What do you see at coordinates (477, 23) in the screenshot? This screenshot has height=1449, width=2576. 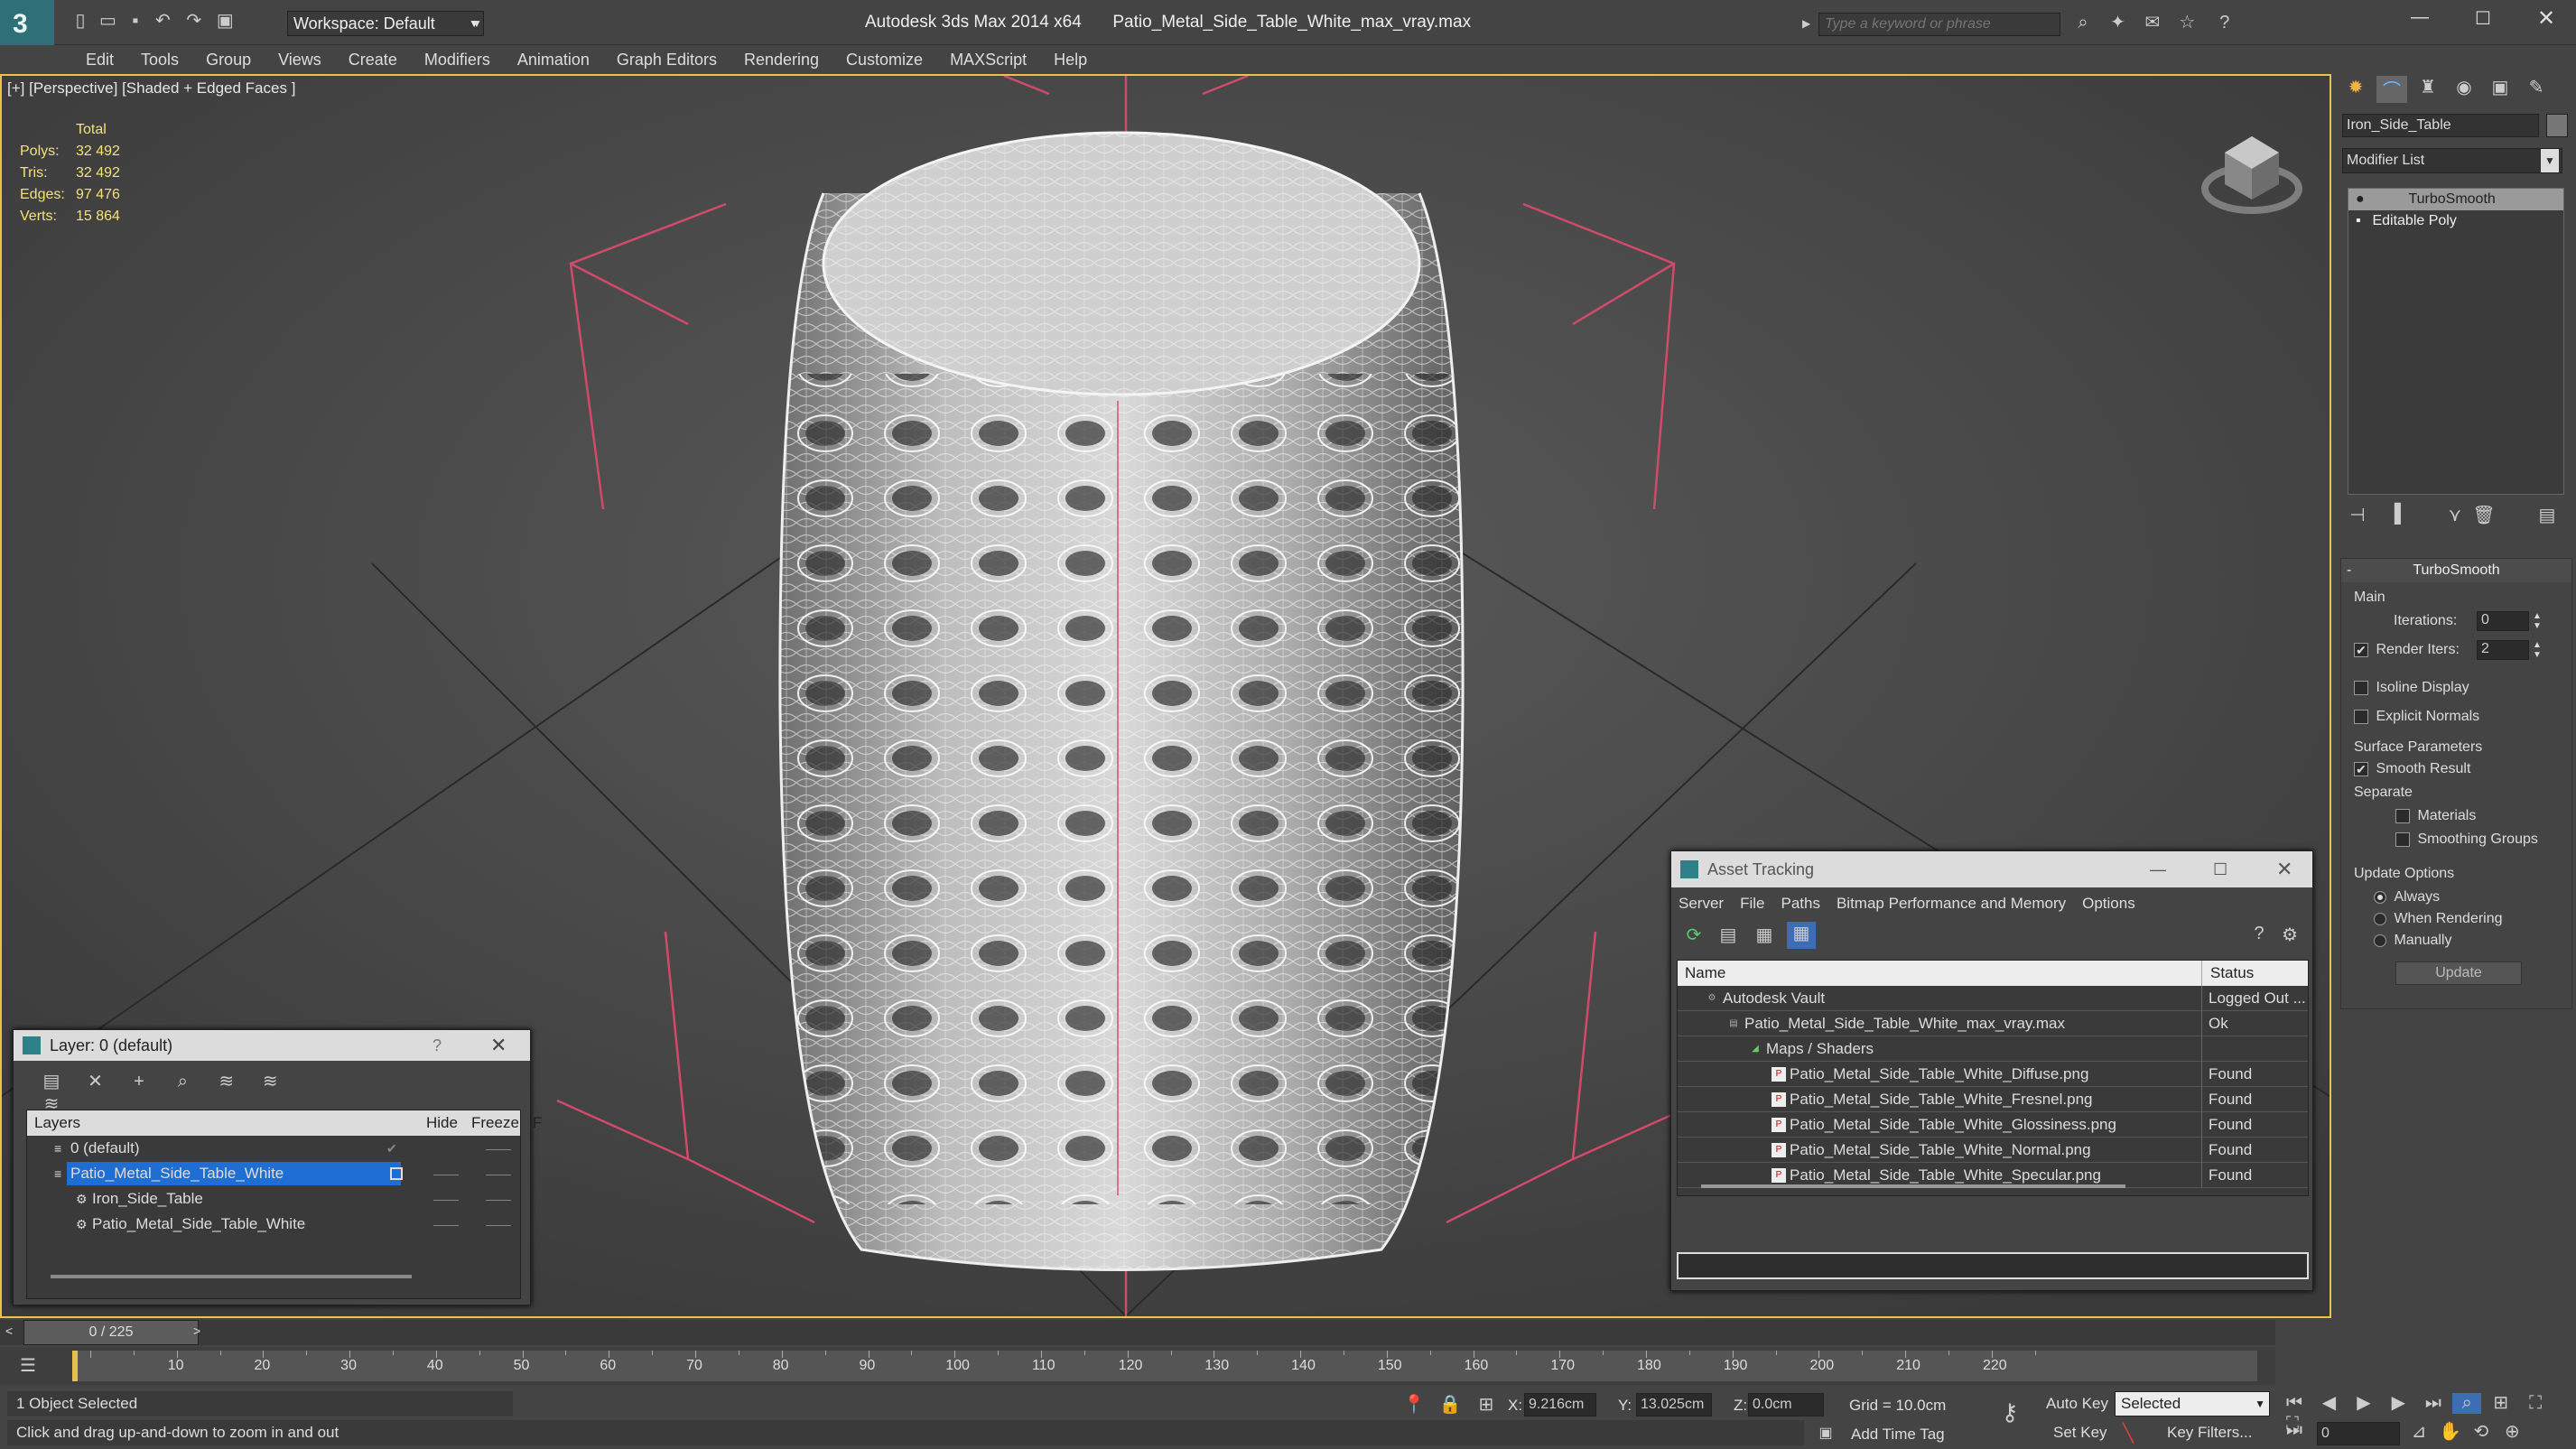 I see `workspace-menu-button: ▼` at bounding box center [477, 23].